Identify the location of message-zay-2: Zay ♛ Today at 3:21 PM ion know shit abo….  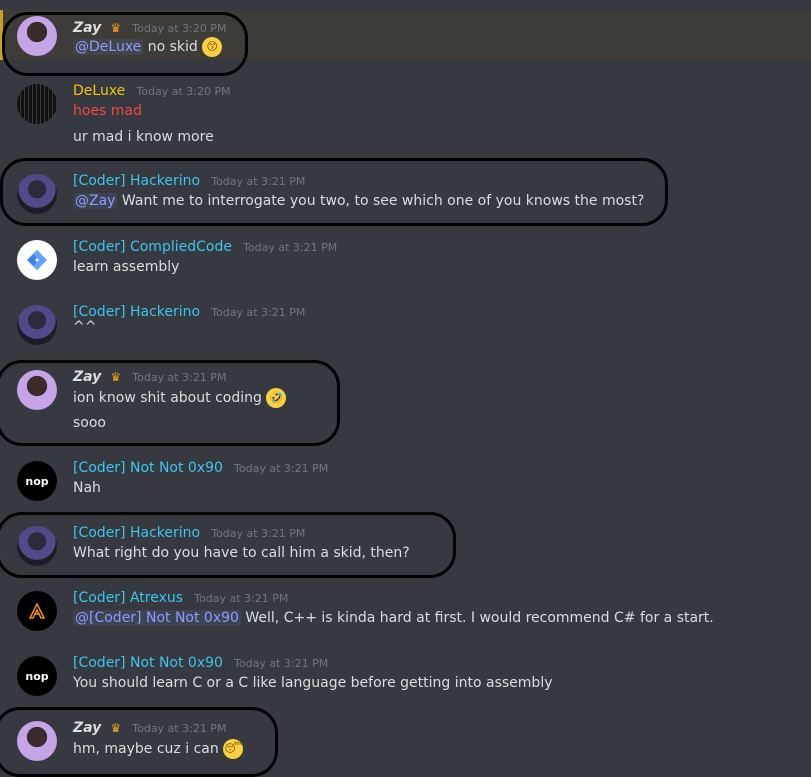
(405, 403).